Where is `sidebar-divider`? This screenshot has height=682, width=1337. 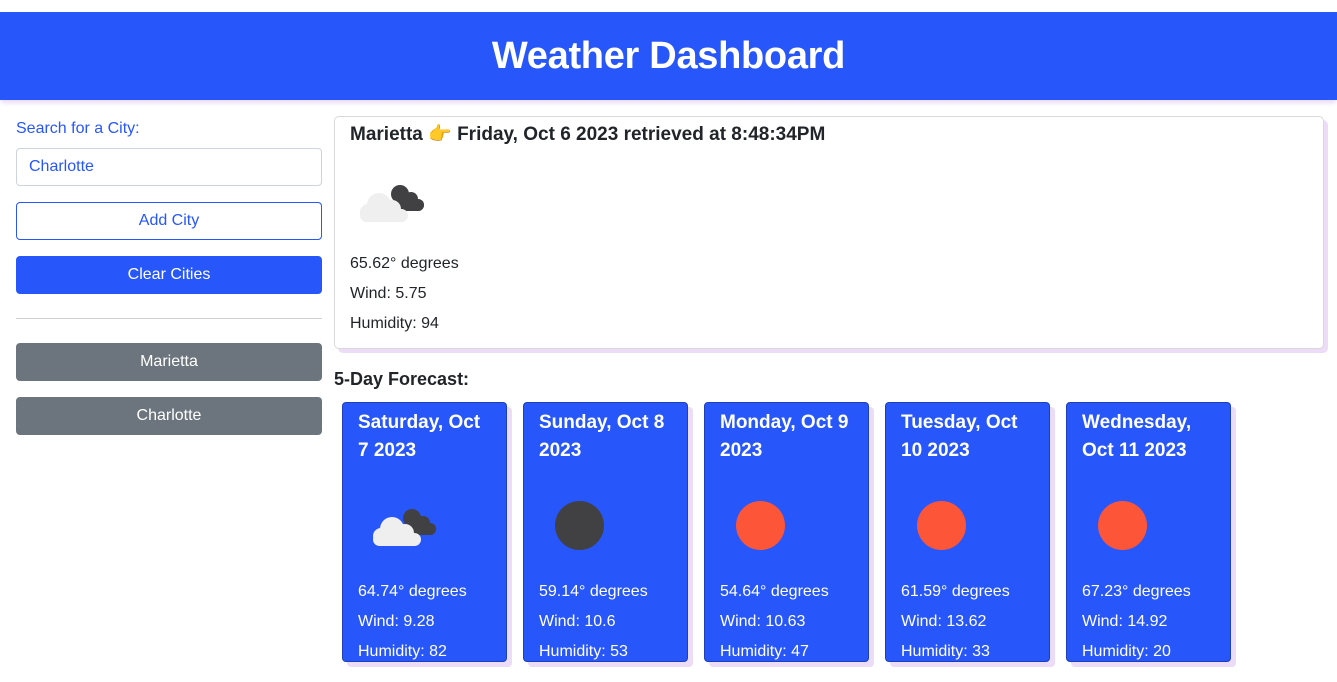
sidebar-divider is located at coordinates (169, 318).